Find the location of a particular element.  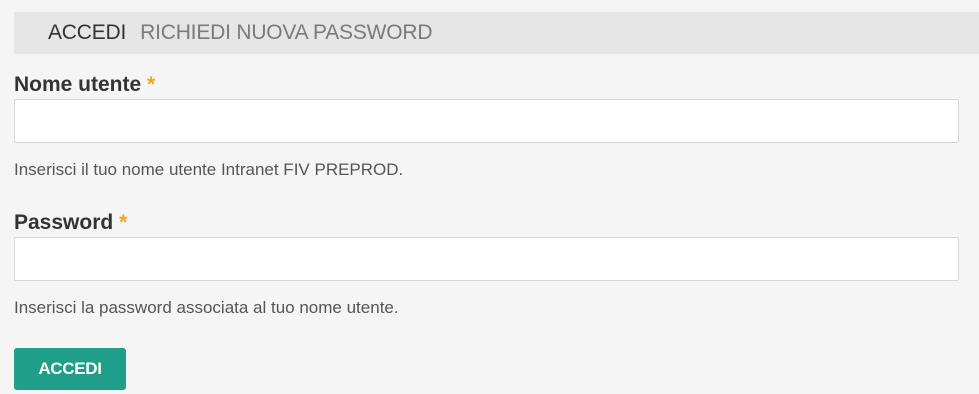

login-button: ACCEDI is located at coordinates (70, 369).